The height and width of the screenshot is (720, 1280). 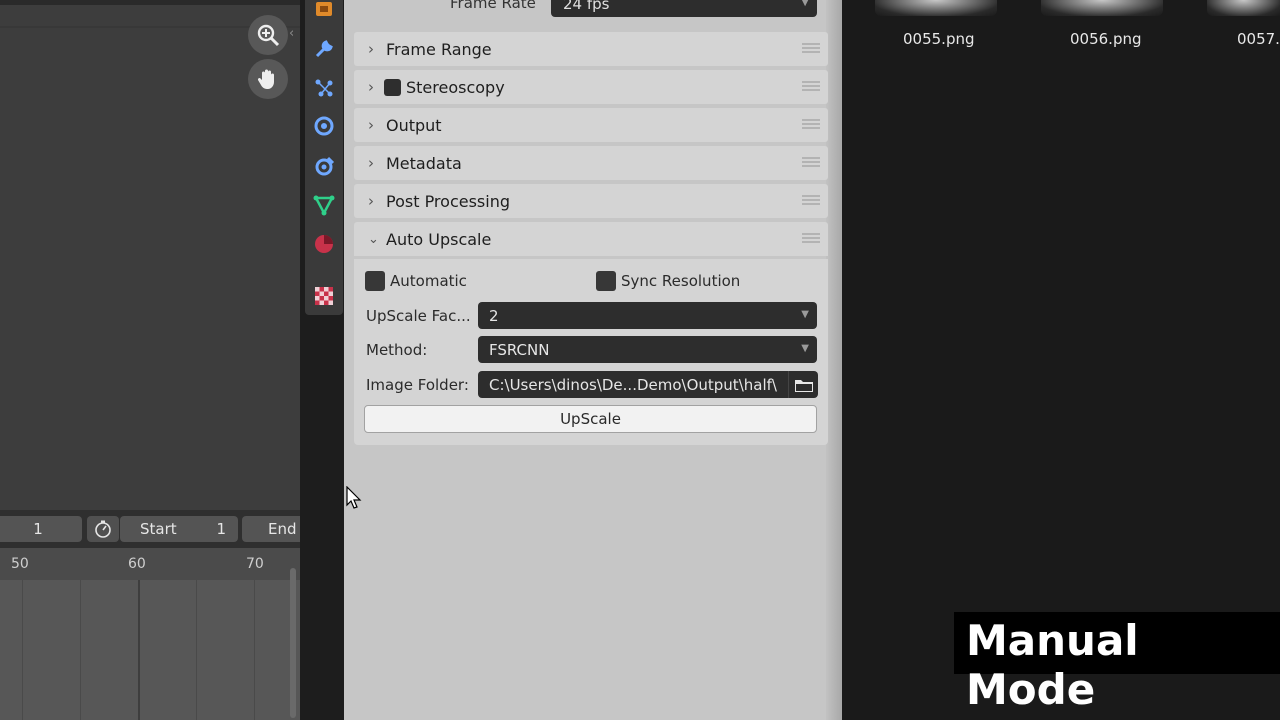 What do you see at coordinates (1052, 665) in the screenshot?
I see `caption-text: Manual Mode` at bounding box center [1052, 665].